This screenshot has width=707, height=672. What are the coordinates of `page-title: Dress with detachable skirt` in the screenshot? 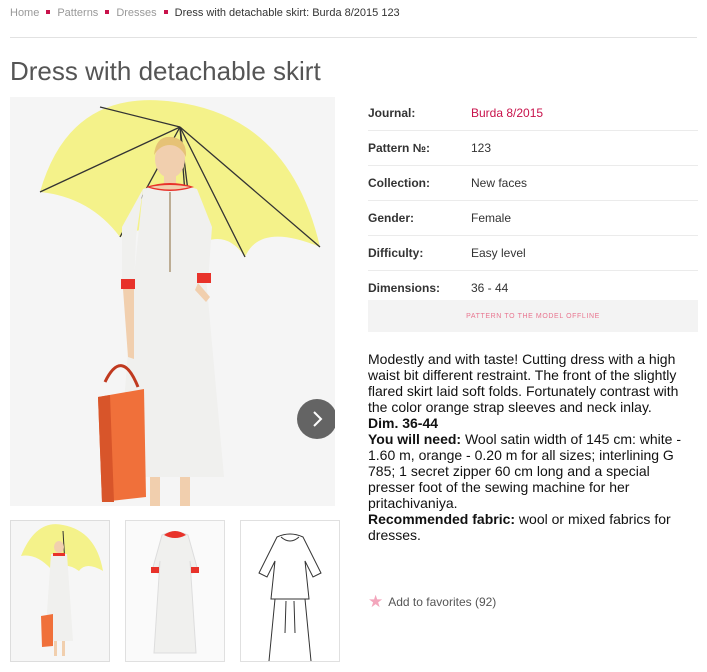 It's located at (165, 71).